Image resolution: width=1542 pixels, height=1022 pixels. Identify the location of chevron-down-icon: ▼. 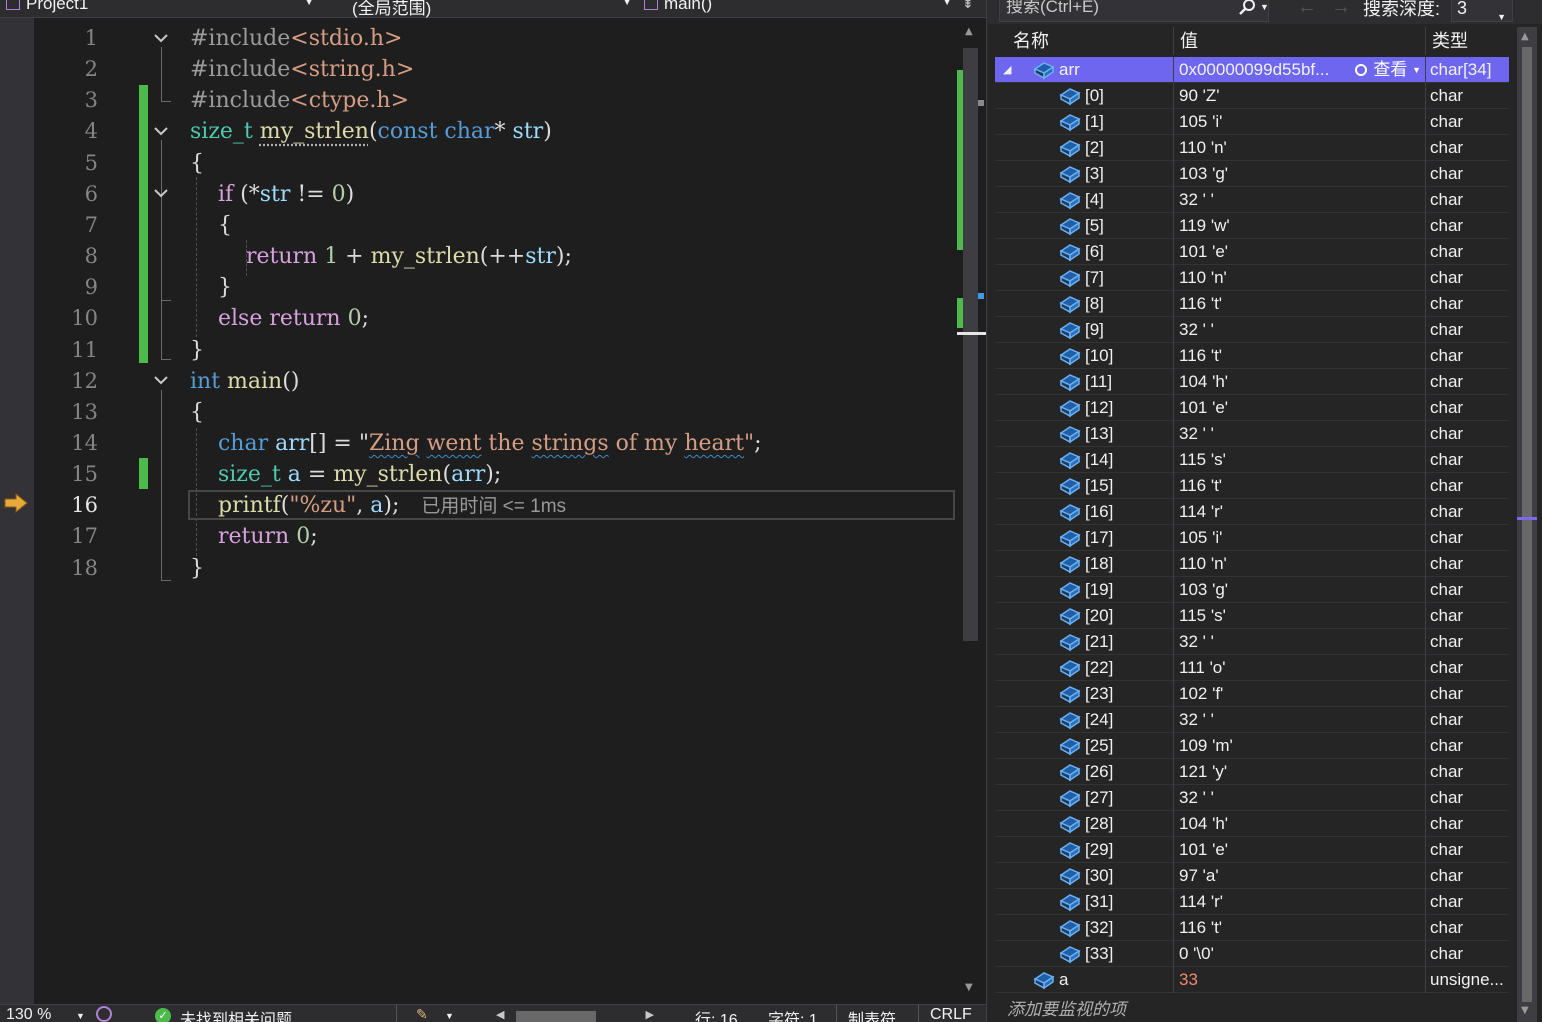
(1264, 7).